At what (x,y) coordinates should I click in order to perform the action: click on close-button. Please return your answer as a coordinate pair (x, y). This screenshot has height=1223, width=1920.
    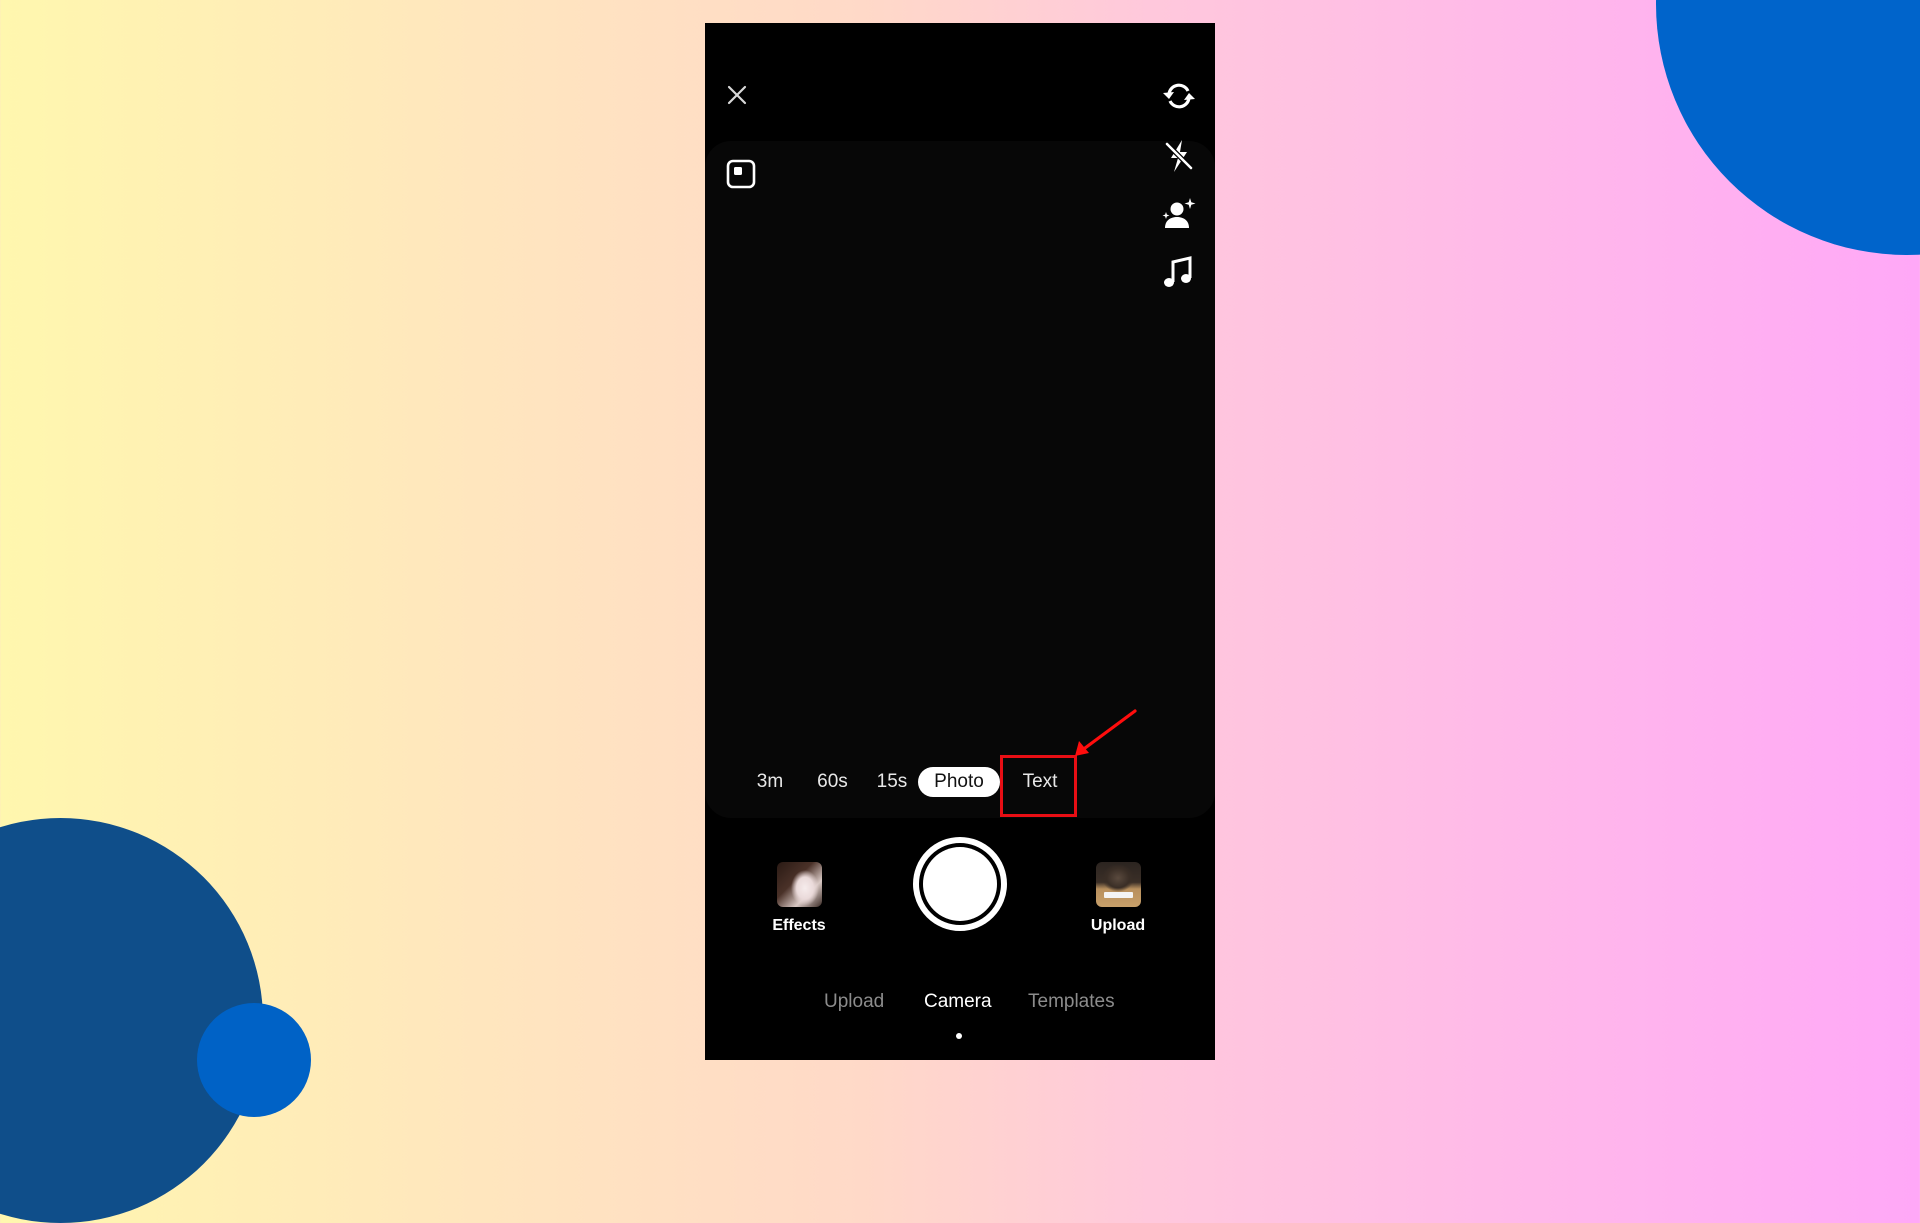
    Looking at the image, I should click on (737, 95).